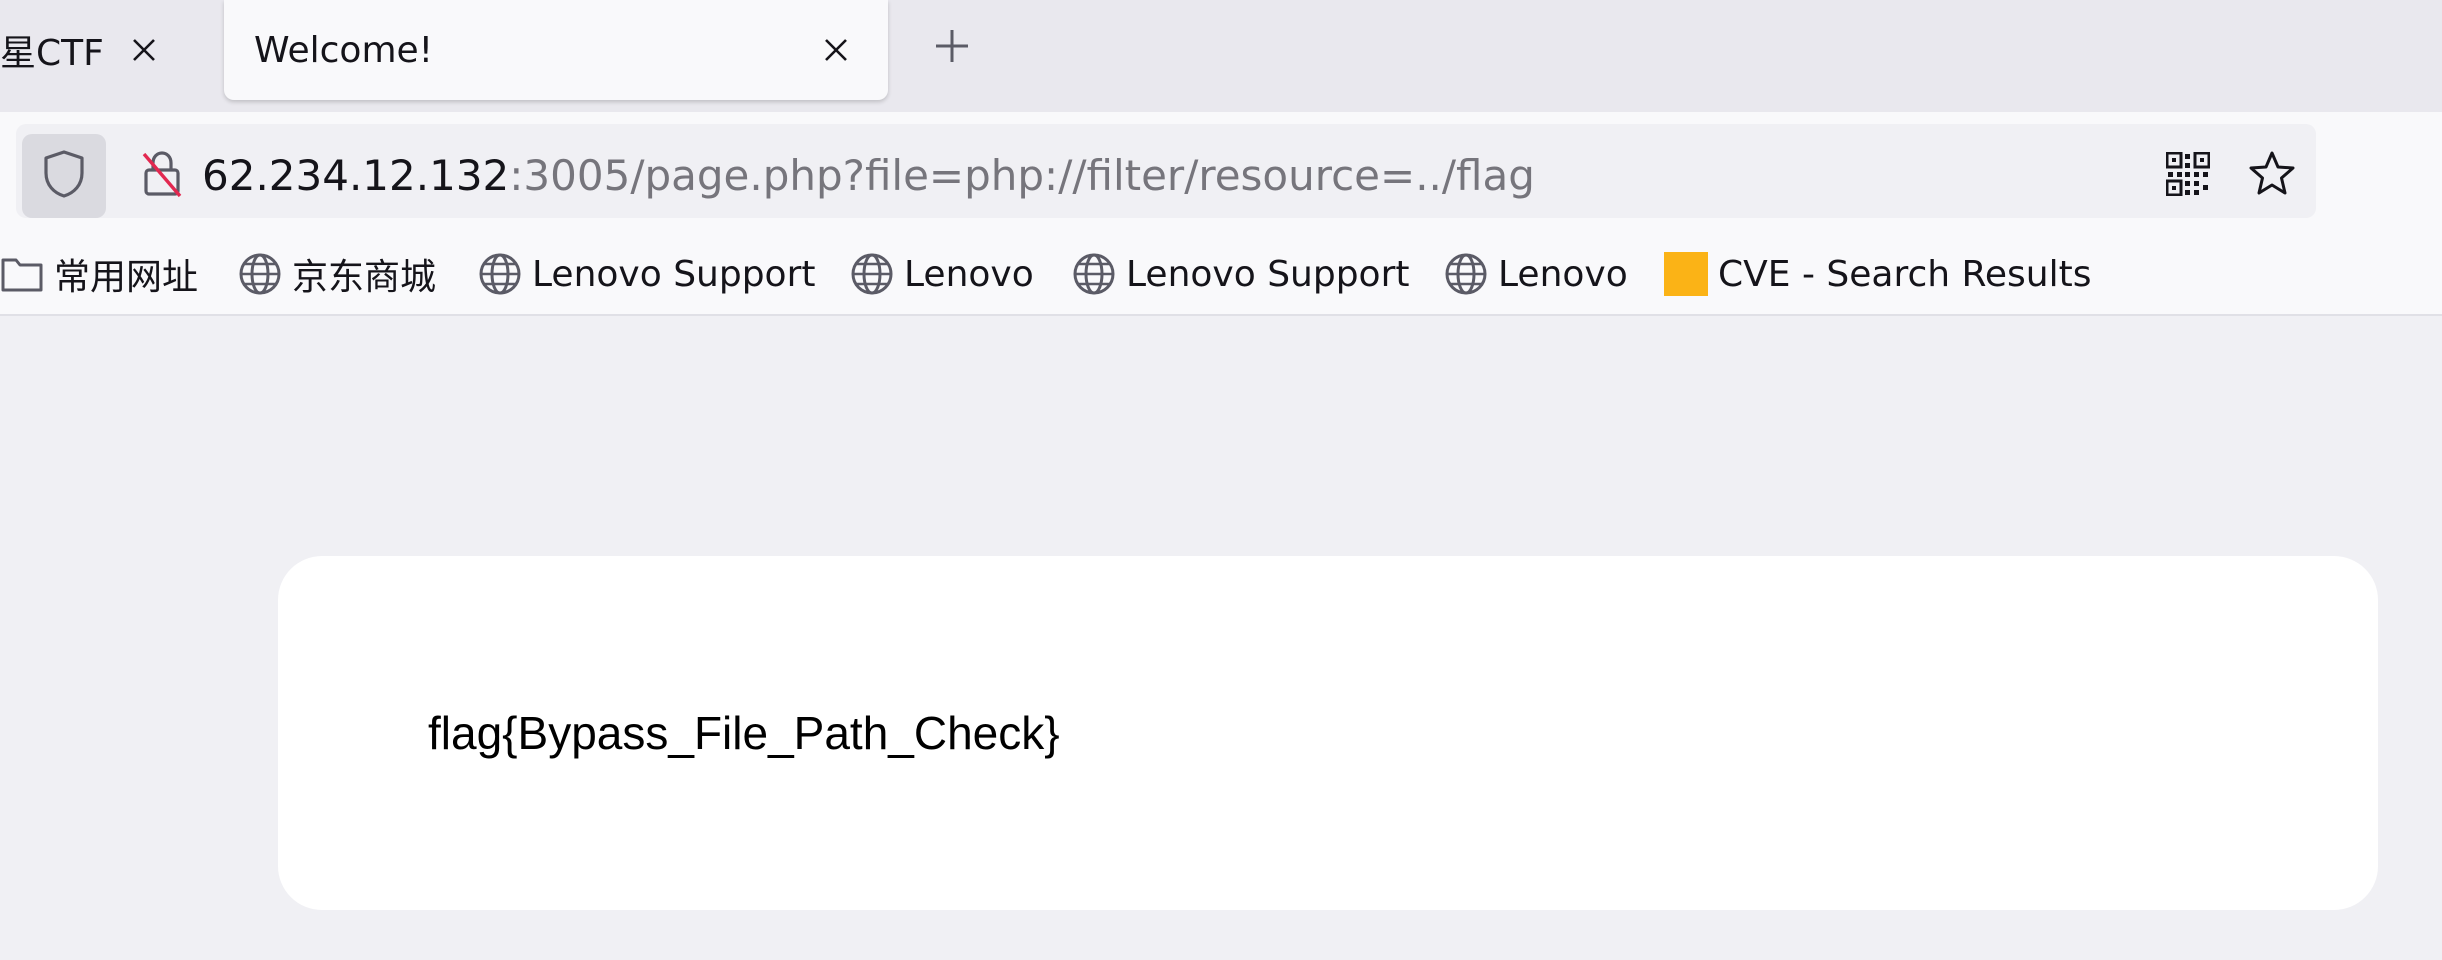 The height and width of the screenshot is (960, 2442). What do you see at coordinates (556, 50) in the screenshot?
I see `tab-welcome: Welcome!` at bounding box center [556, 50].